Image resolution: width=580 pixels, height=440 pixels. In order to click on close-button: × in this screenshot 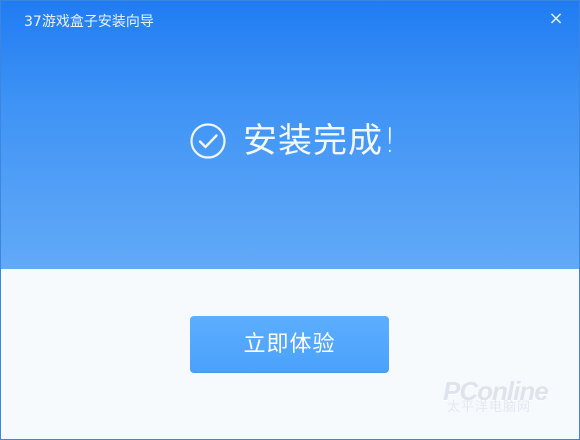, I will do `click(556, 19)`.